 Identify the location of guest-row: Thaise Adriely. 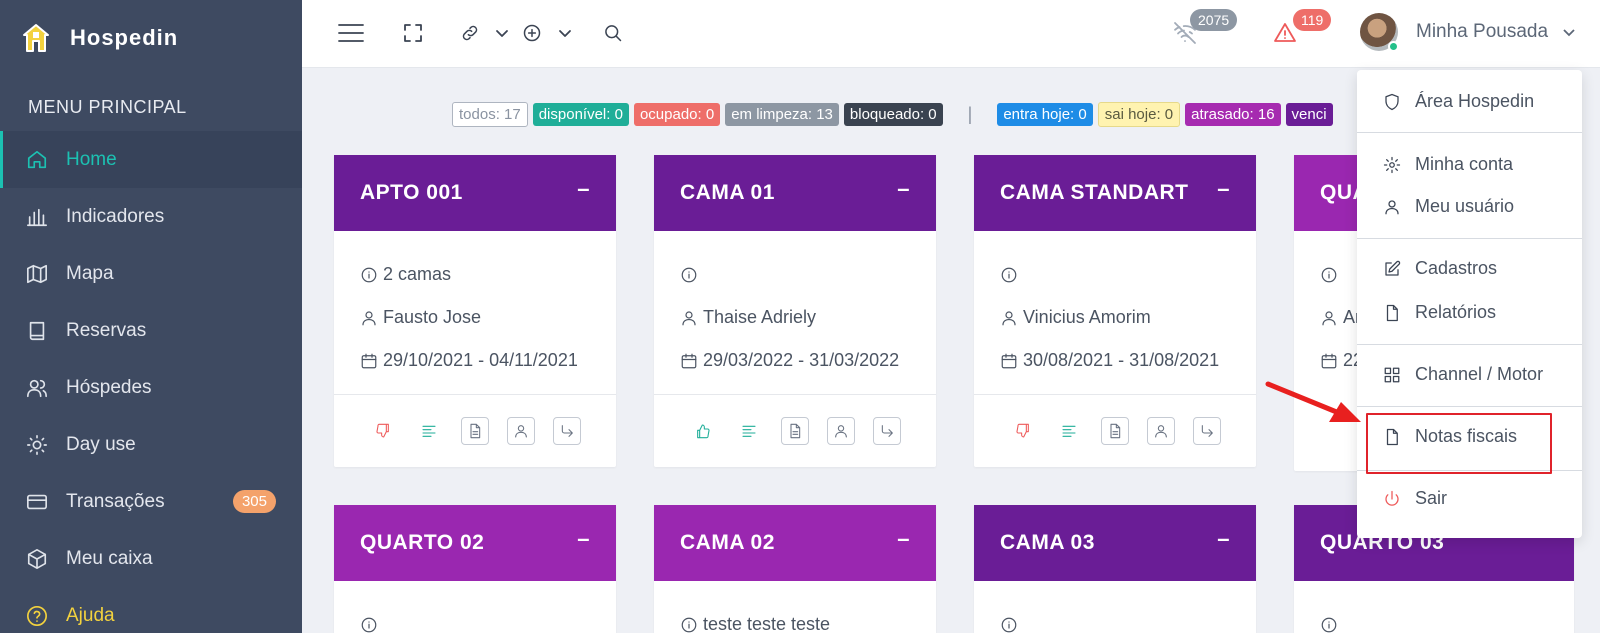
(795, 317).